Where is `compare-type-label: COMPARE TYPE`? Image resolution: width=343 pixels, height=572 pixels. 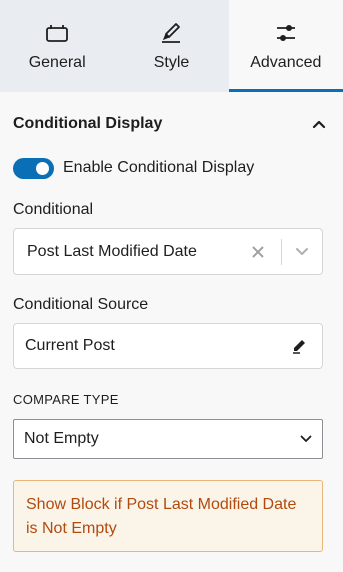
compare-type-label: COMPARE TYPE is located at coordinates (66, 399).